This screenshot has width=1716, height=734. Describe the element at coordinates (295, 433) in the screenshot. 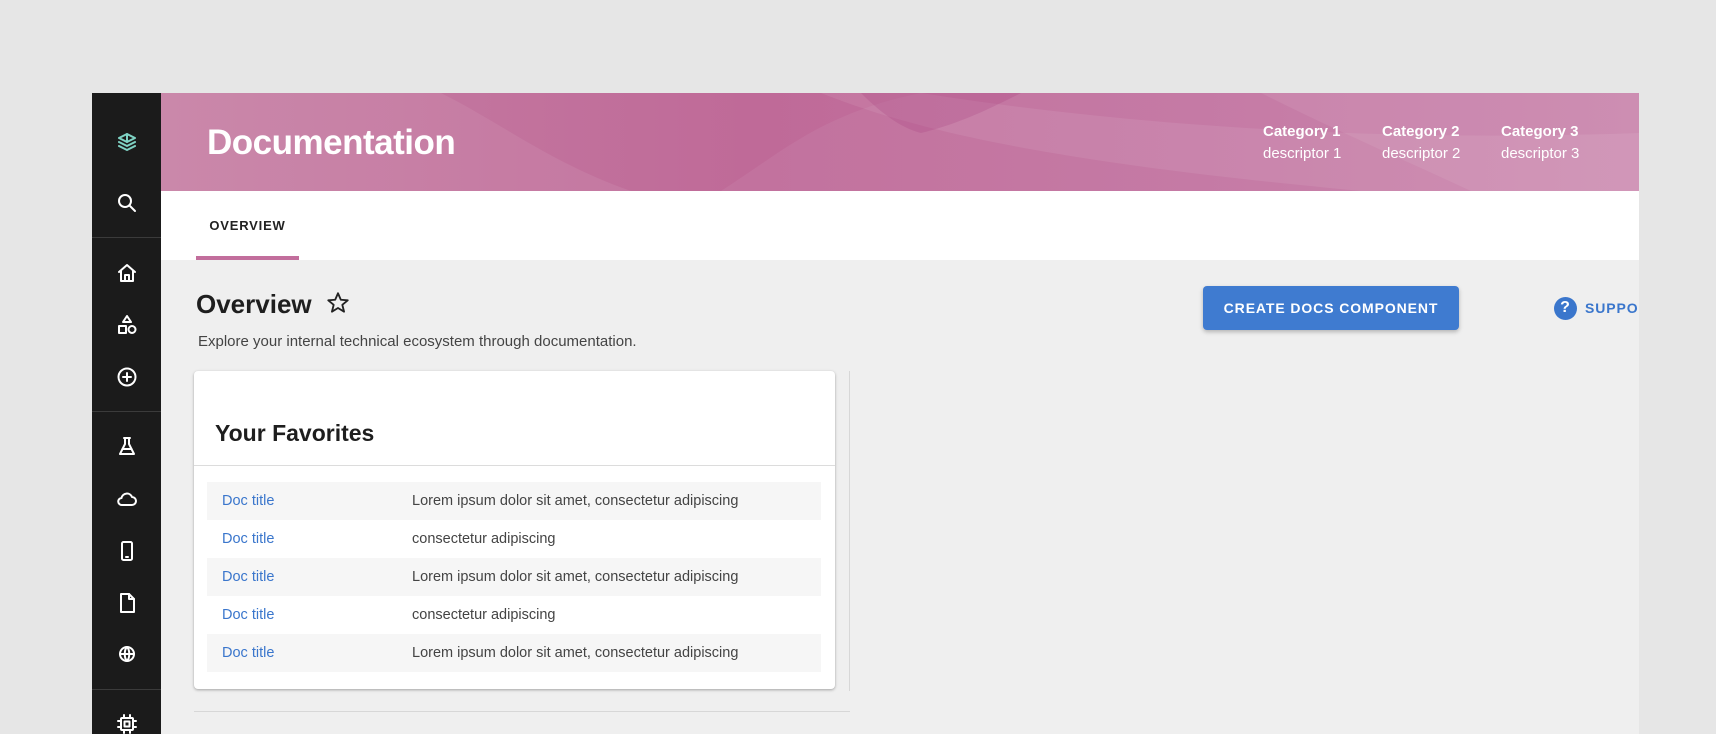

I see `favorites-title: Your Favorites` at that location.